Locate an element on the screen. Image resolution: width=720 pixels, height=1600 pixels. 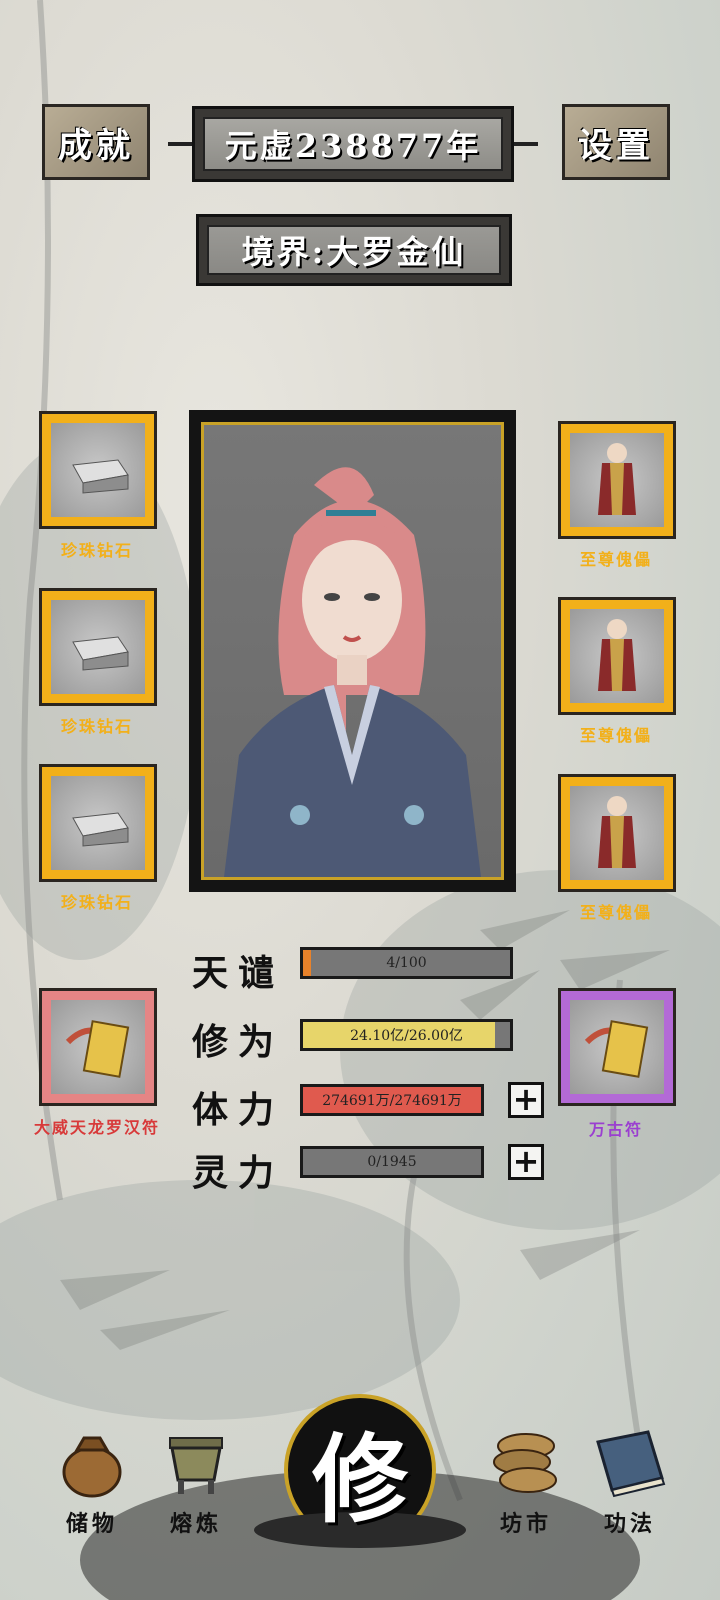
tili-value: 274691万/274691万 is located at coordinates (392, 1101).